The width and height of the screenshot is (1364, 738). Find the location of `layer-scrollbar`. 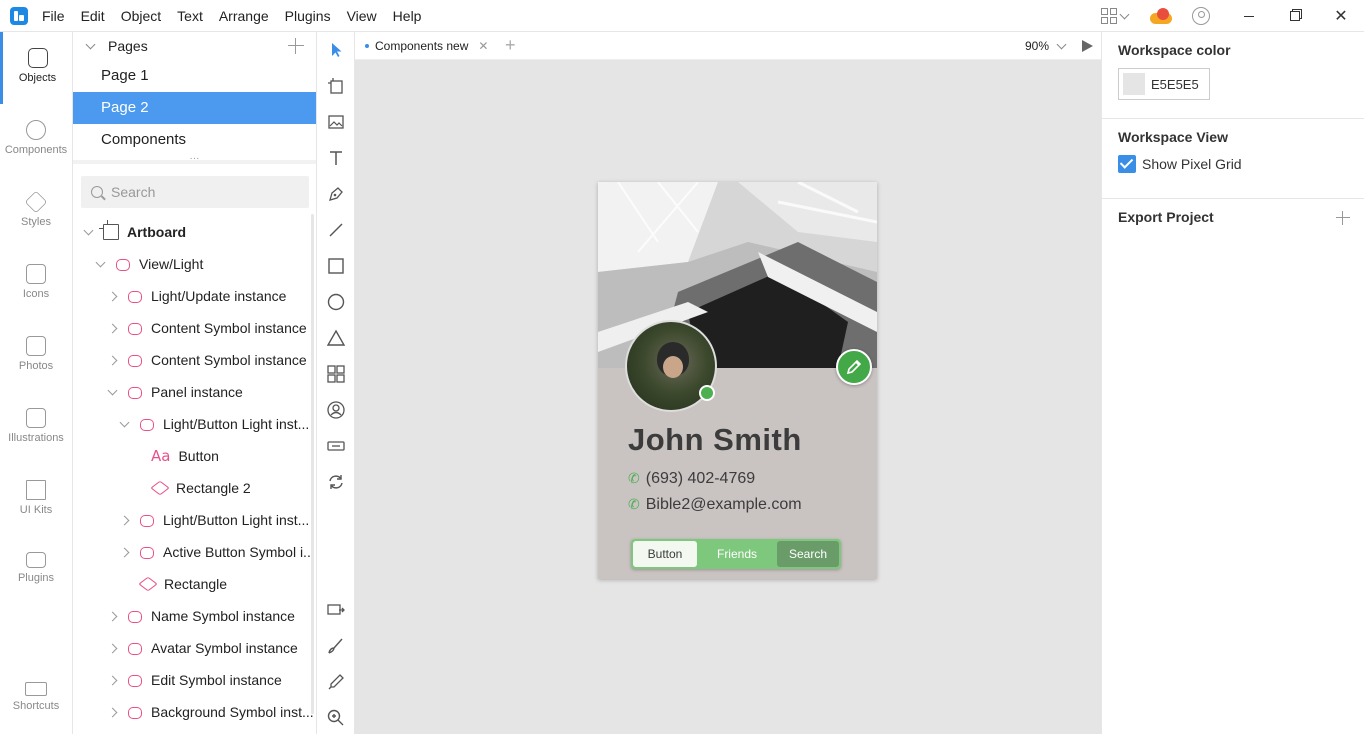

layer-scrollbar is located at coordinates (312, 464).